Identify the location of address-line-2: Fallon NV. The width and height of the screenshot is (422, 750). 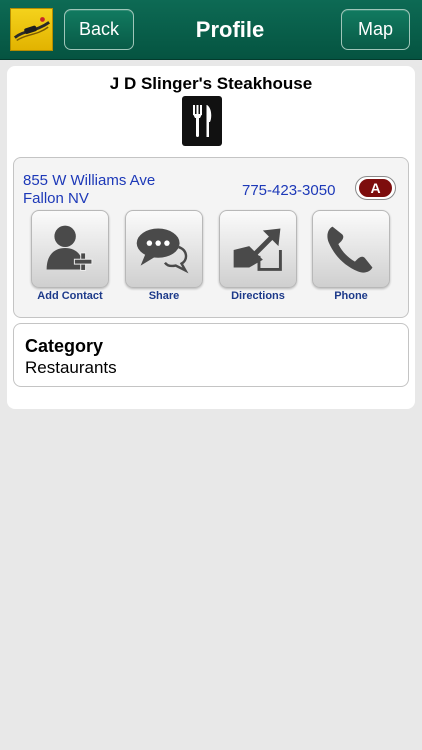
(56, 198).